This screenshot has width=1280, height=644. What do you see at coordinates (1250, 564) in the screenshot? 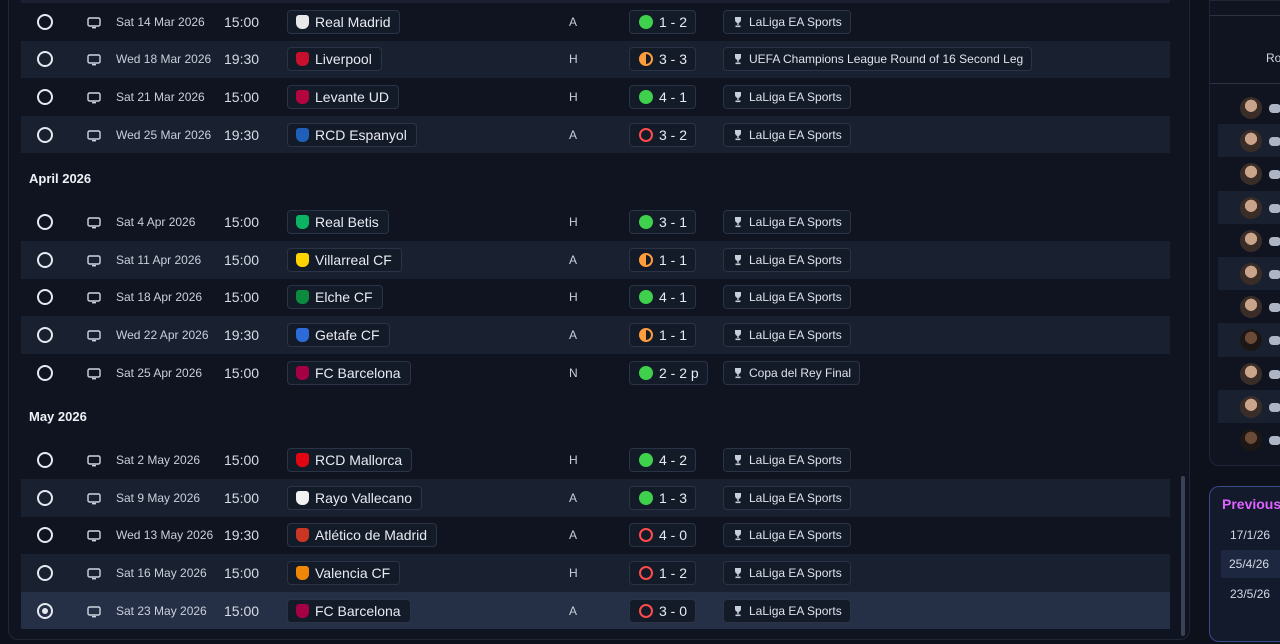
I see `previous-meeting-row: 25/4/26` at bounding box center [1250, 564].